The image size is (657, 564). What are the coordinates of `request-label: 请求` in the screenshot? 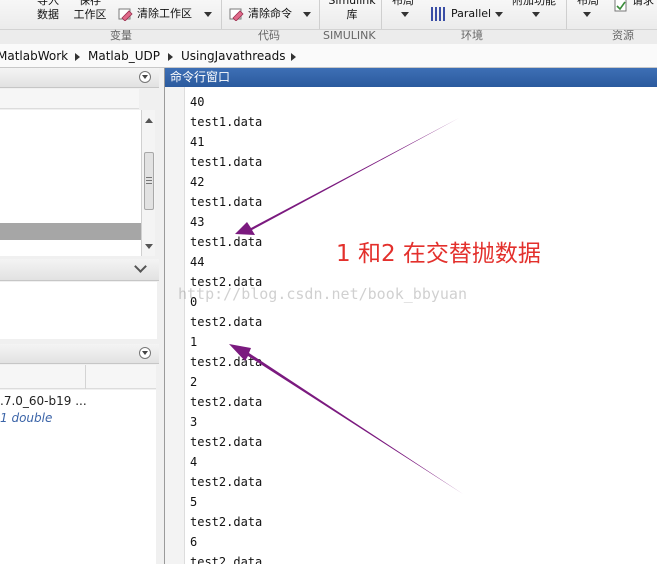 It's located at (643, 3).